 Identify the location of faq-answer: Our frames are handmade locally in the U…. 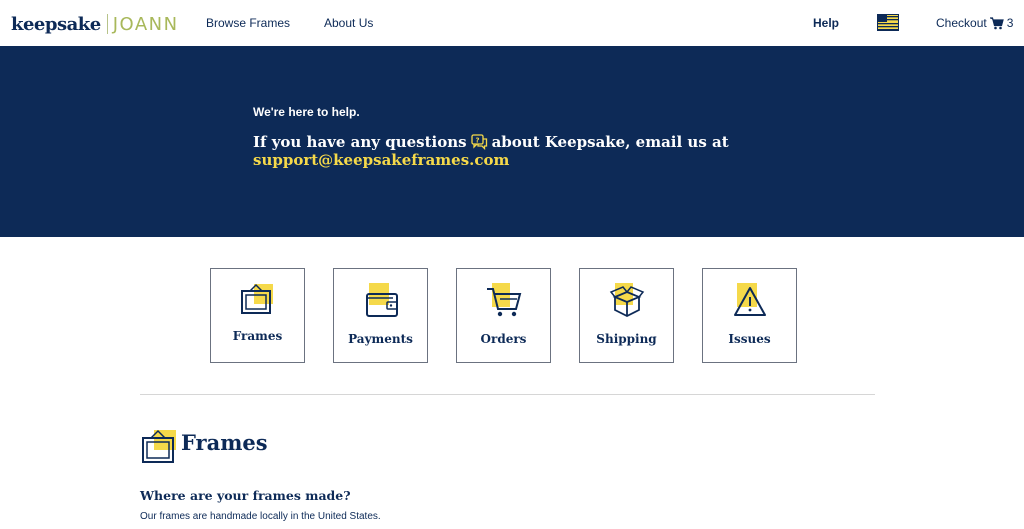
(260, 516).